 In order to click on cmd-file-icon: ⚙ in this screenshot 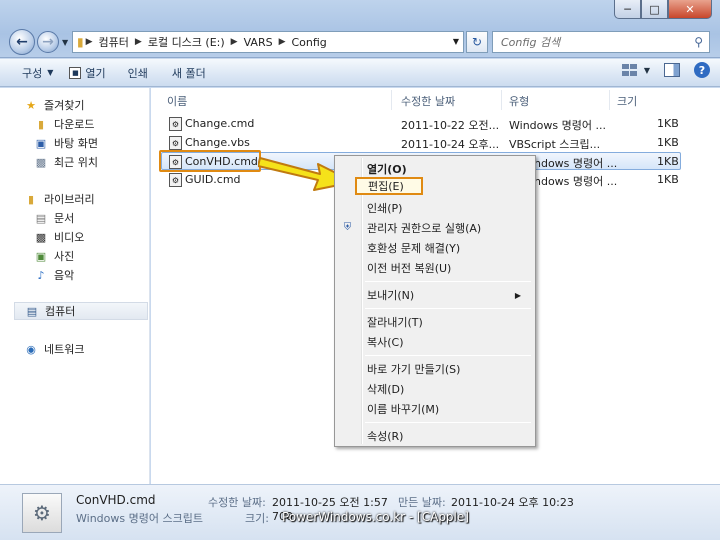, I will do `click(175, 180)`.